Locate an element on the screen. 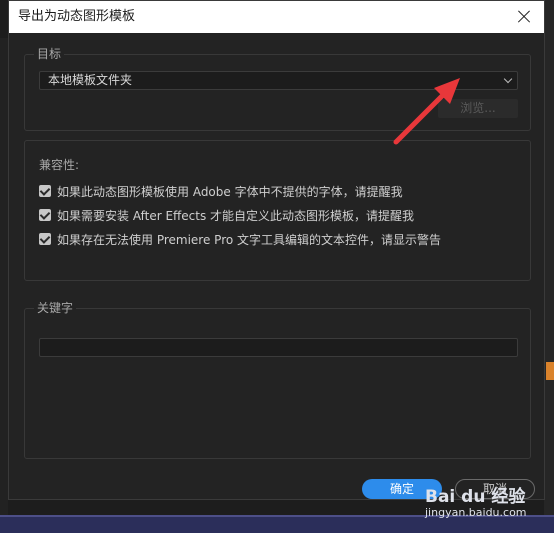 The width and height of the screenshot is (554, 533). annotation-arrow-icon is located at coordinates (426, 111).